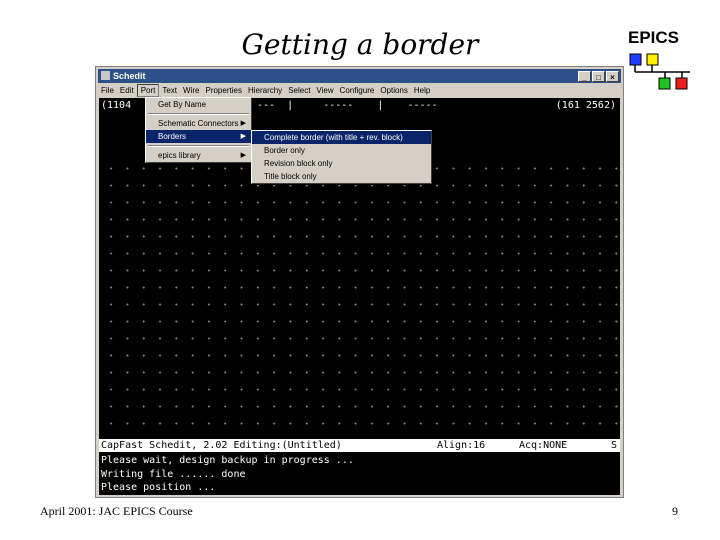  Describe the element at coordinates (422, 90) in the screenshot. I see `menu-help: Help` at that location.